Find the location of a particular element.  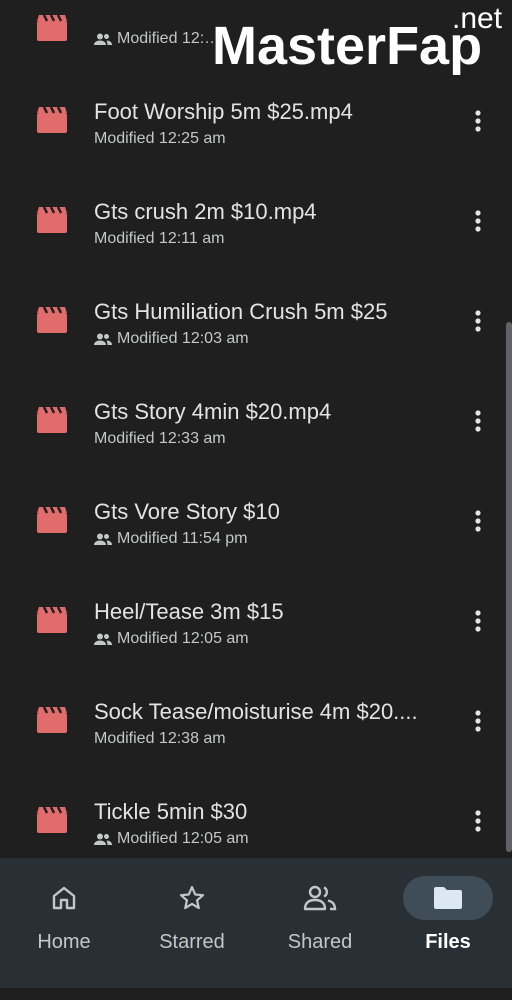

nav-starred-label: Starred is located at coordinates (192, 942).